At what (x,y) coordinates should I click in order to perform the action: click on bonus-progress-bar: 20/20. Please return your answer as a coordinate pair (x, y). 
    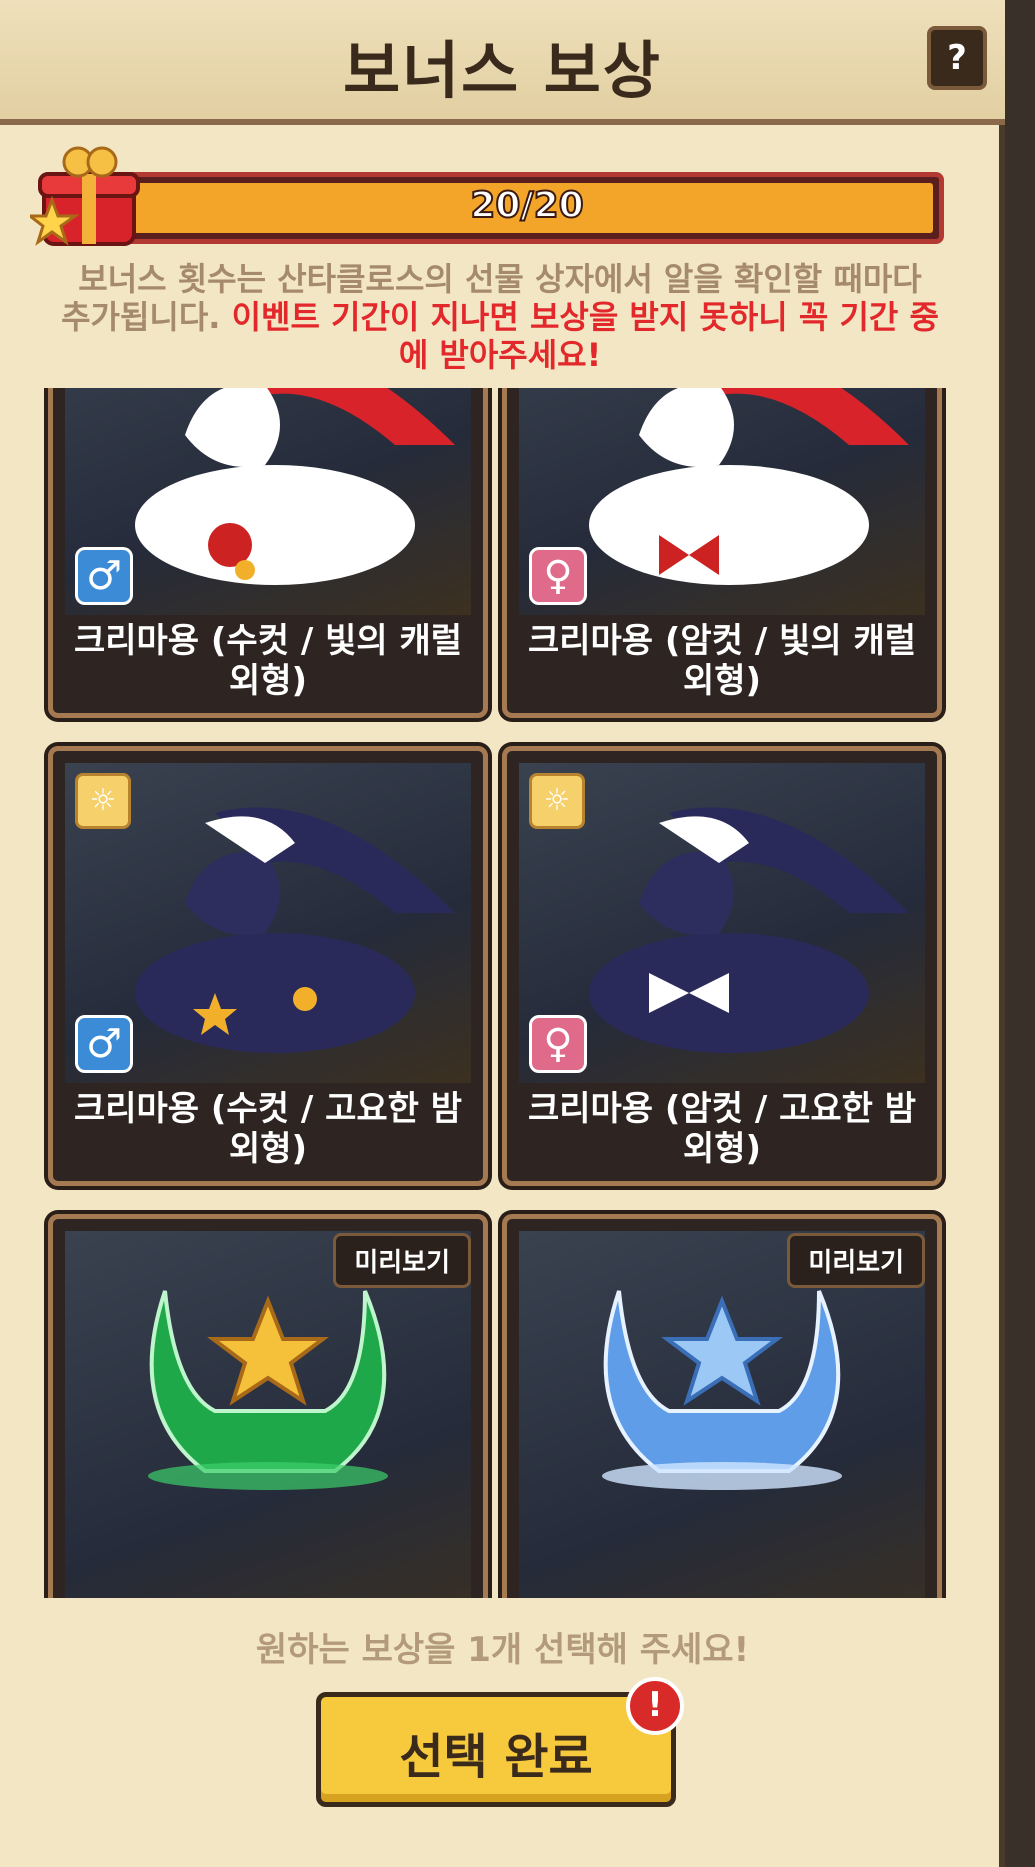
    Looking at the image, I should click on (527, 208).